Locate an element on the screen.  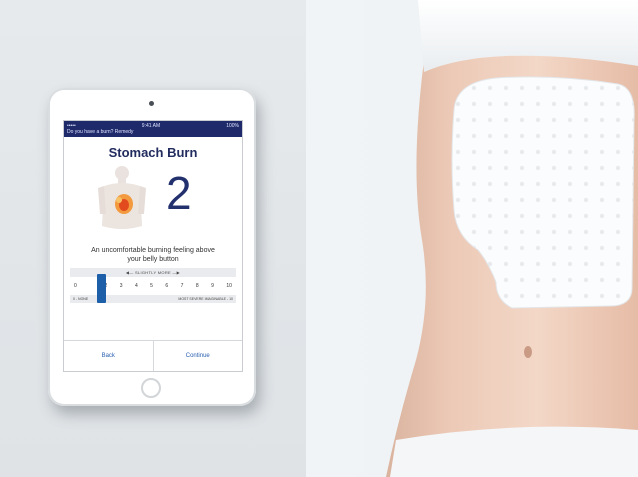
scale-option: 0 is located at coordinates (75, 286).